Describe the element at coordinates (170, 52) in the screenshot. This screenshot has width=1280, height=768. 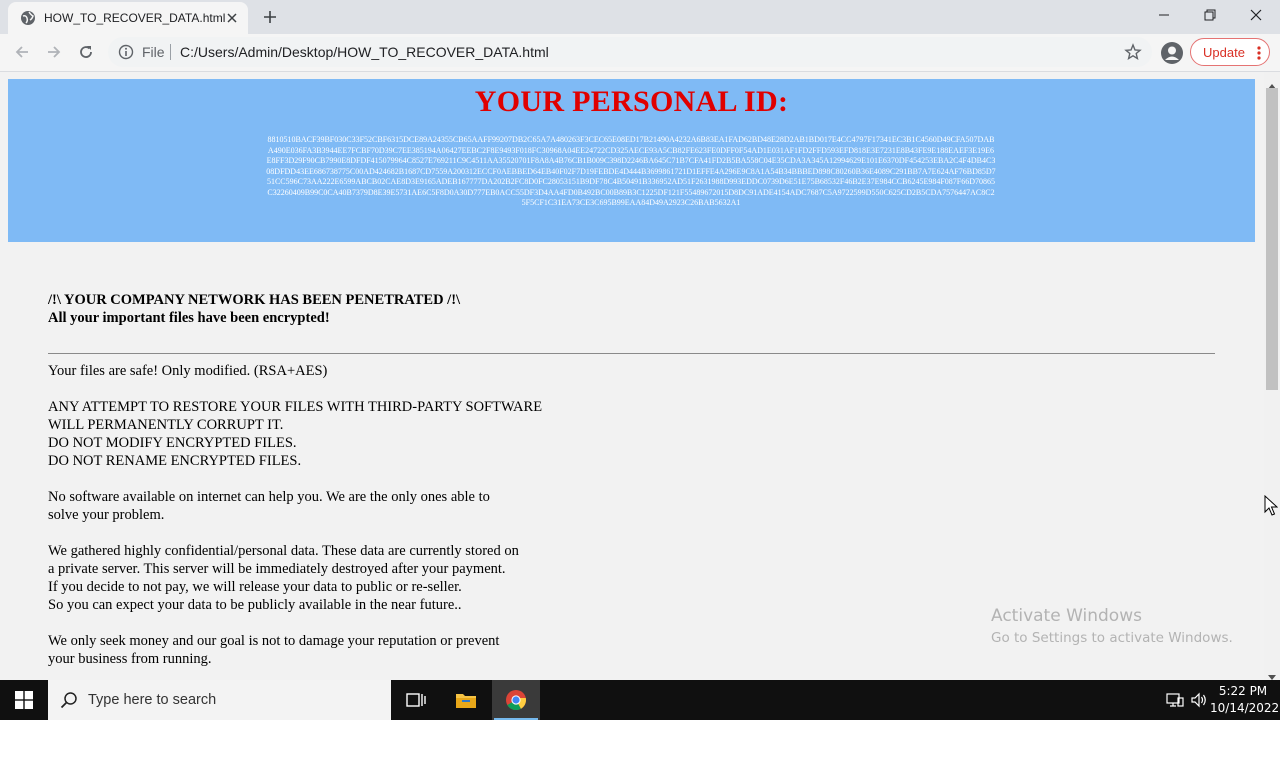
I see `address-divider` at that location.